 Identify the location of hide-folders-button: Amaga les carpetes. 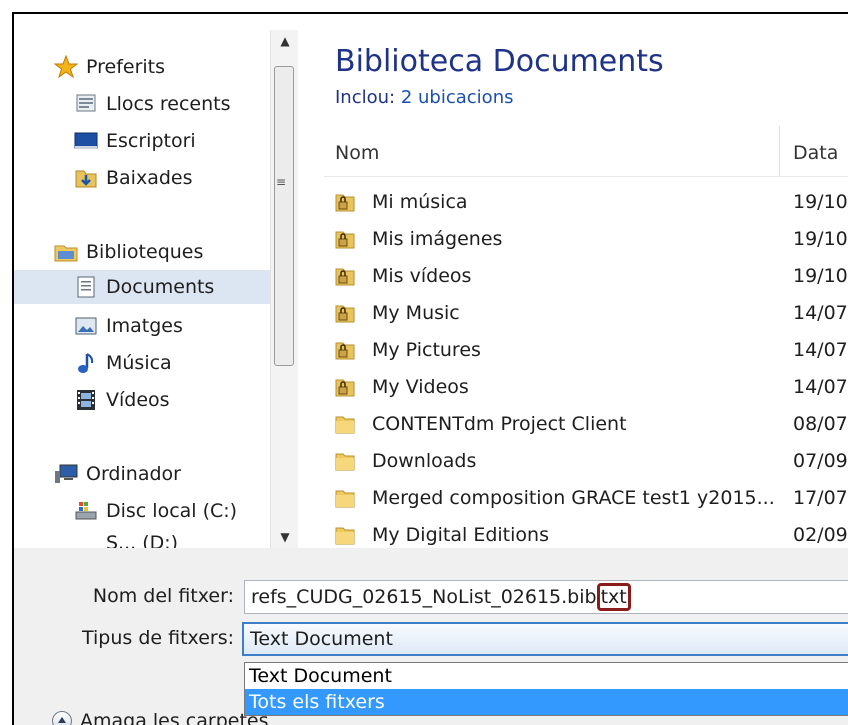
(160, 717).